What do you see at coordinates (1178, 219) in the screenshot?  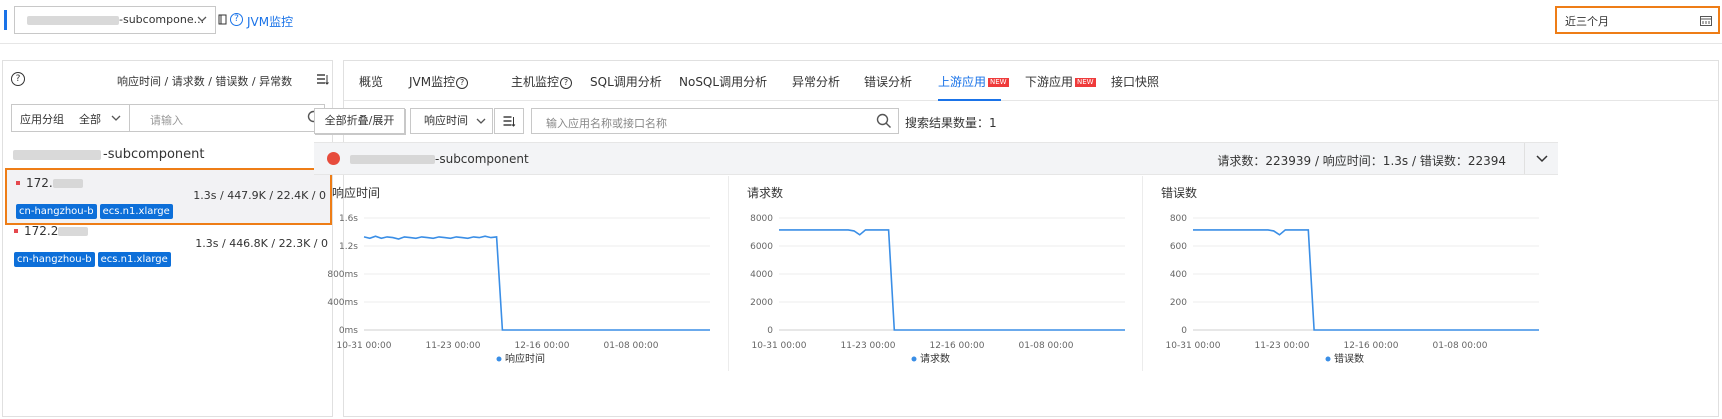 I see `y-tick-label: 800` at bounding box center [1178, 219].